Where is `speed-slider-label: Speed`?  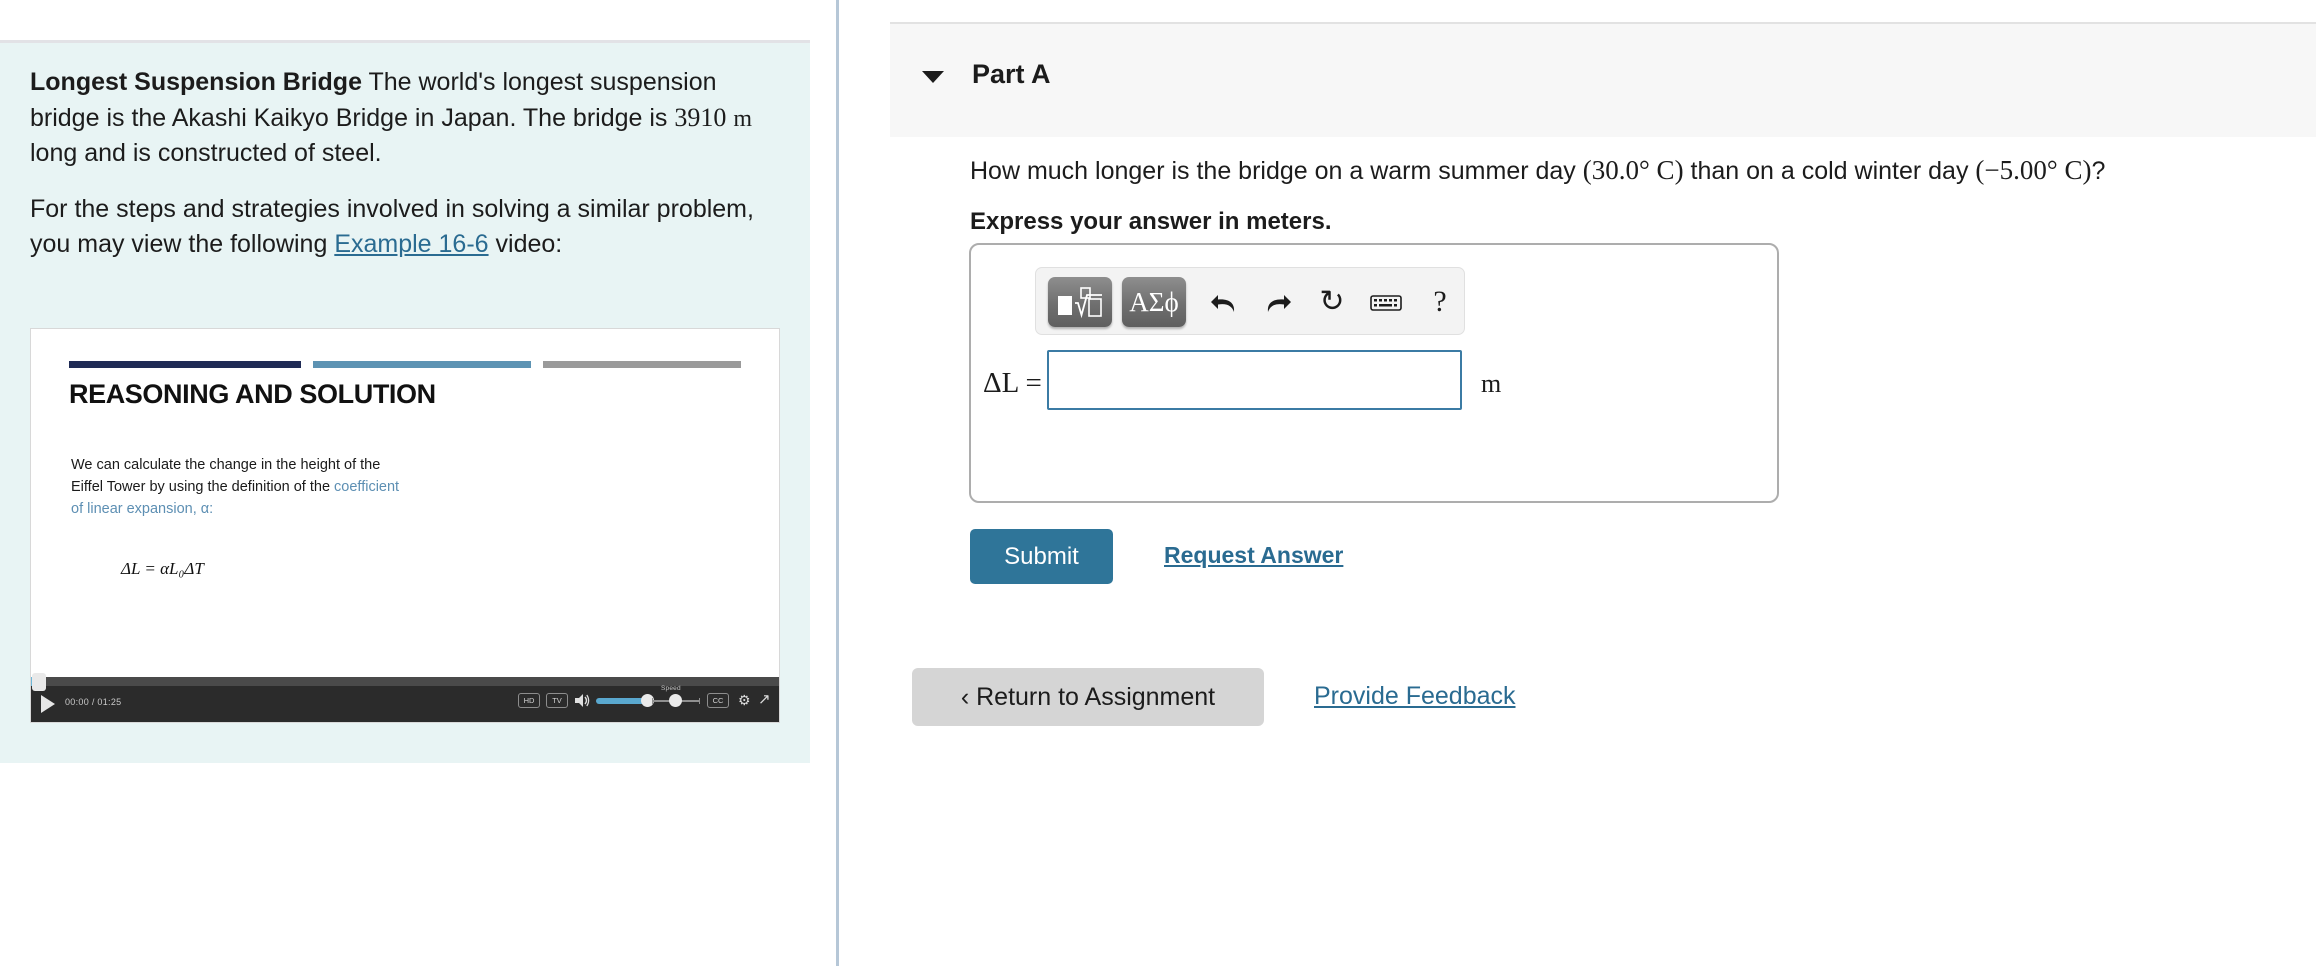 speed-slider-label: Speed is located at coordinates (671, 688).